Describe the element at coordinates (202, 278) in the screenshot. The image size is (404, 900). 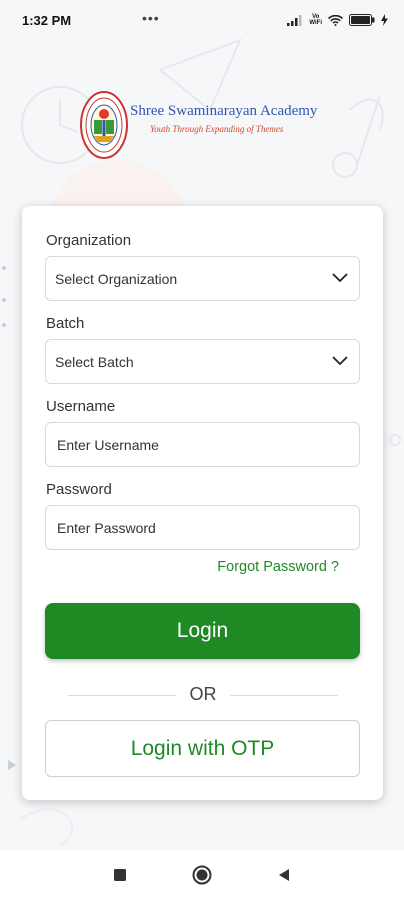
I see `organization-dropdown: Select Organization` at that location.